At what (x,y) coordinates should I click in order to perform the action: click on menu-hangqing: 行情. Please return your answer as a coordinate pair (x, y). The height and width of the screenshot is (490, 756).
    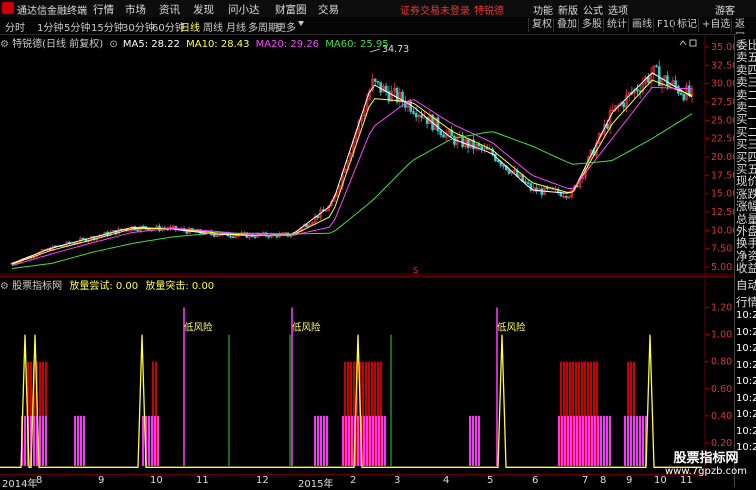
    Looking at the image, I should click on (103, 9).